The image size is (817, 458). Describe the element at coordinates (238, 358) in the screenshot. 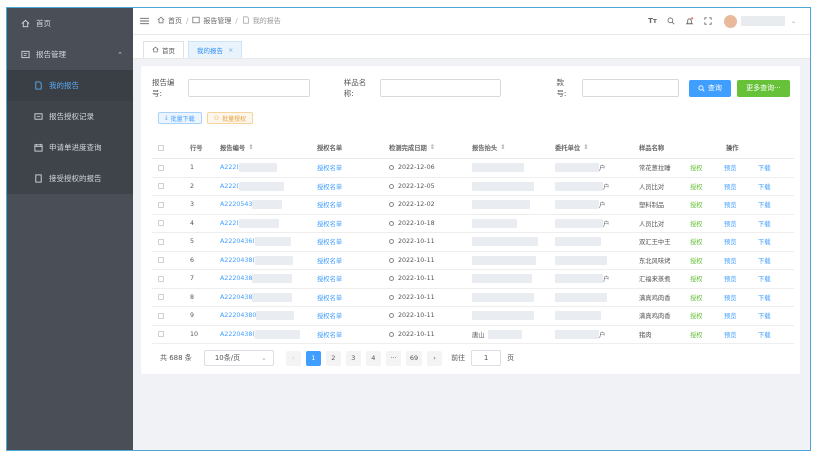

I see `page-size-select: 10条/页 ⌄` at that location.